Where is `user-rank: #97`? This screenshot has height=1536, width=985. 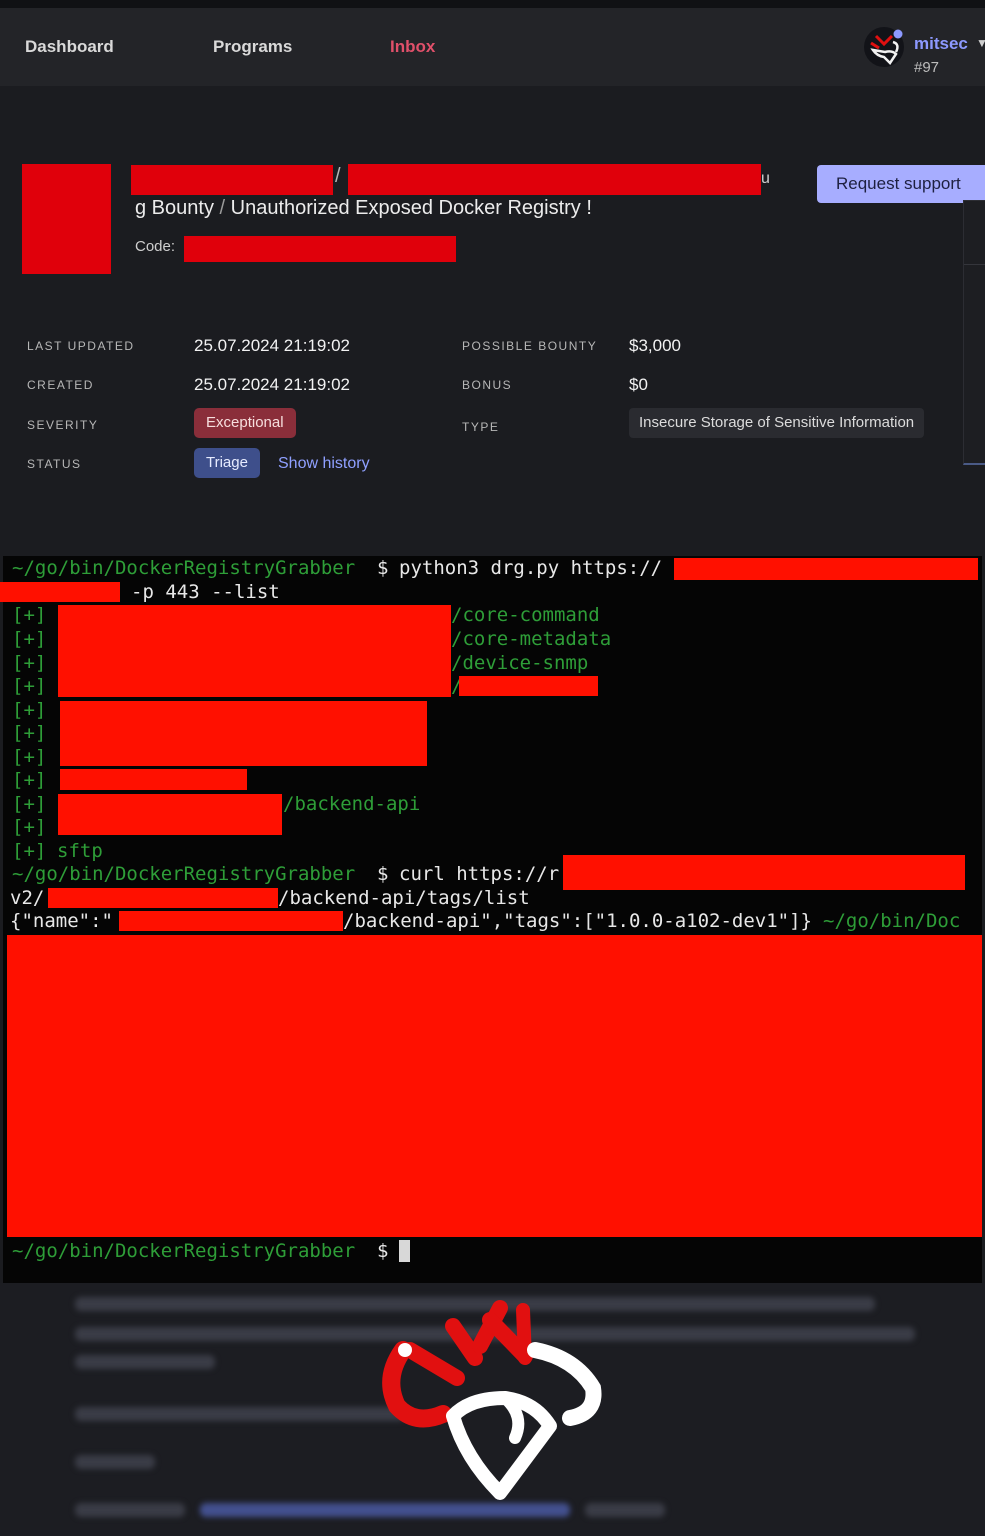 user-rank: #97 is located at coordinates (927, 67).